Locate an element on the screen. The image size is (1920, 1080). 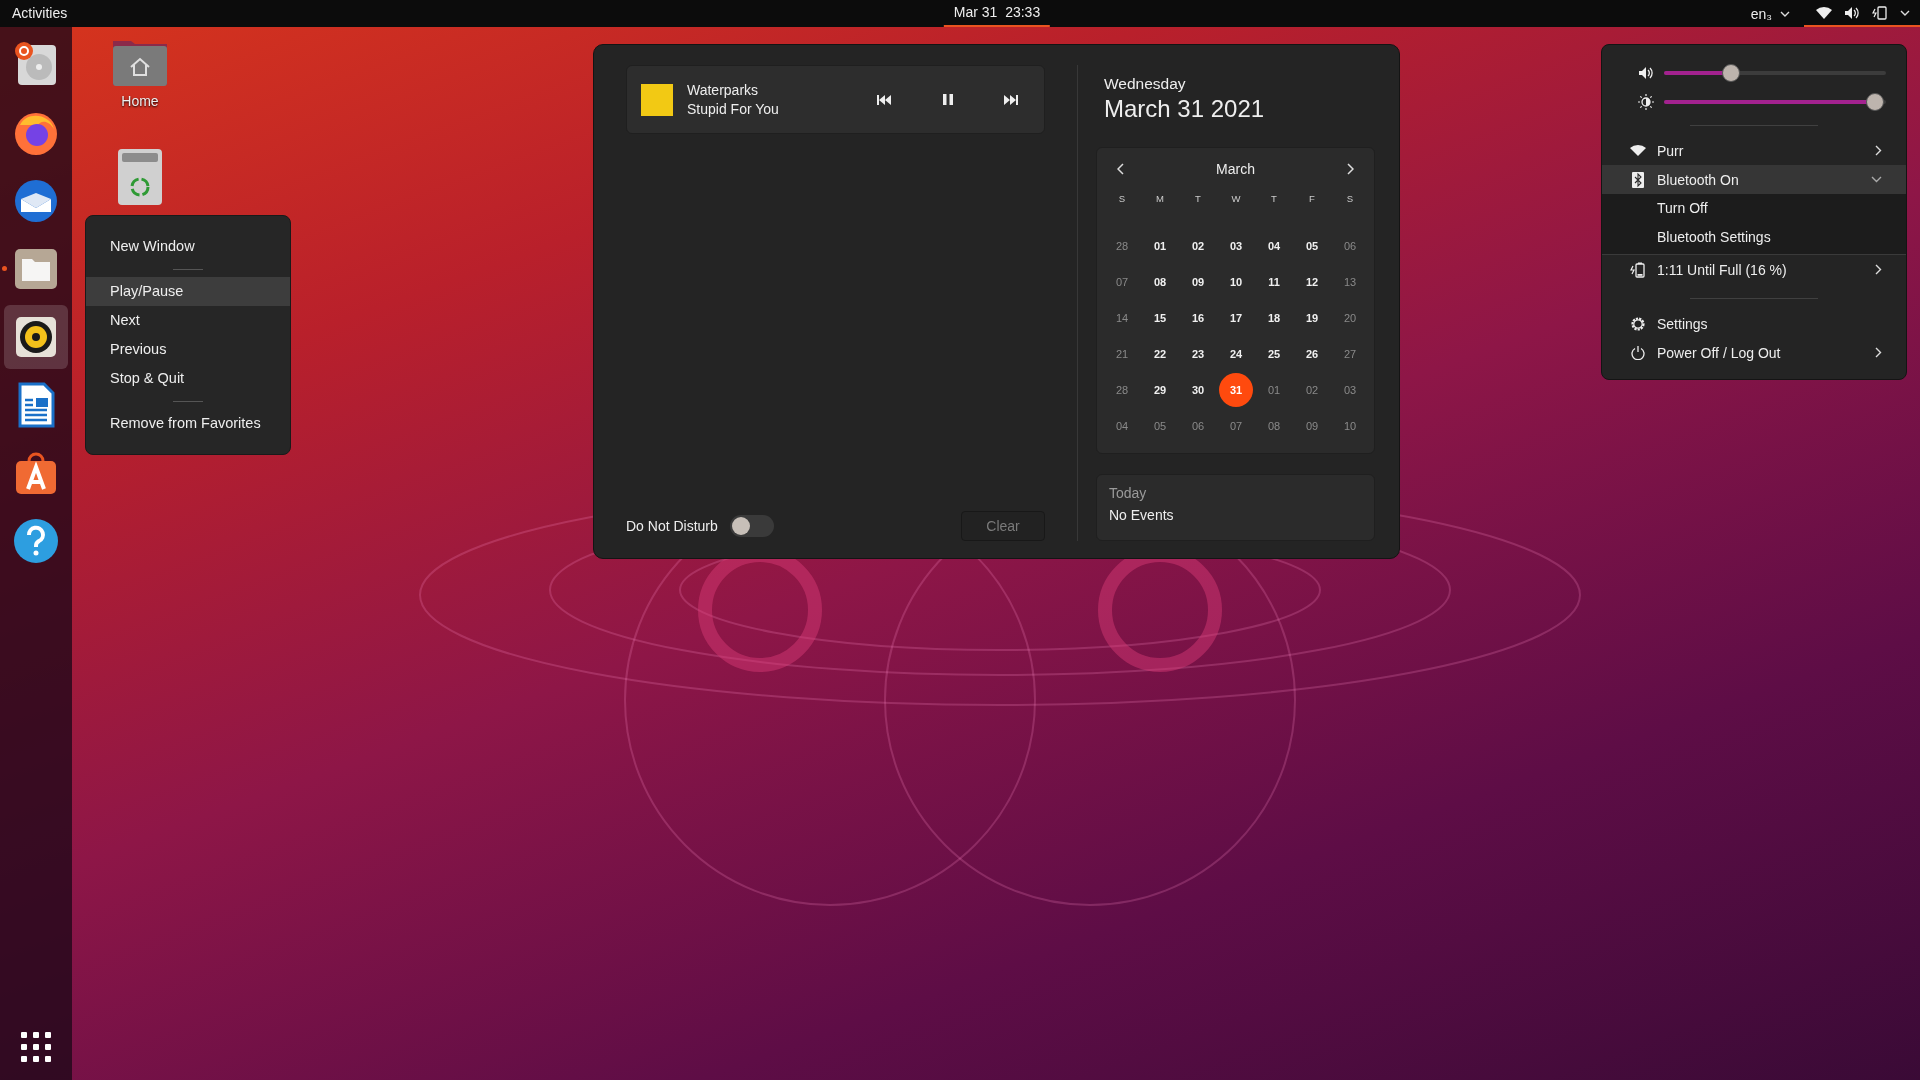
menu-item: Turn Off is located at coordinates (1754, 208).